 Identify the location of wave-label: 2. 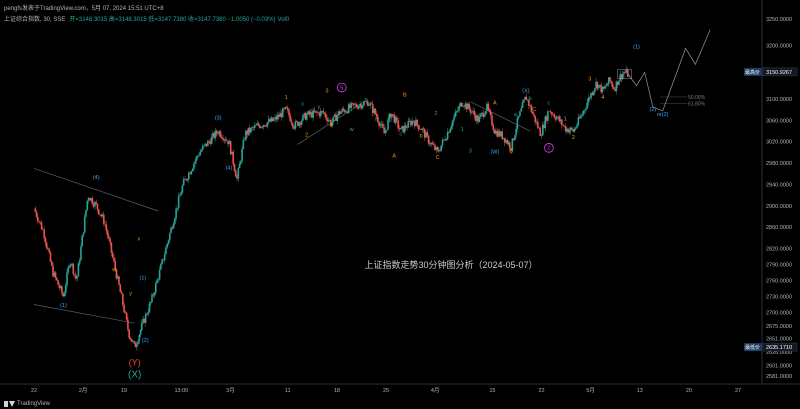
(306, 135).